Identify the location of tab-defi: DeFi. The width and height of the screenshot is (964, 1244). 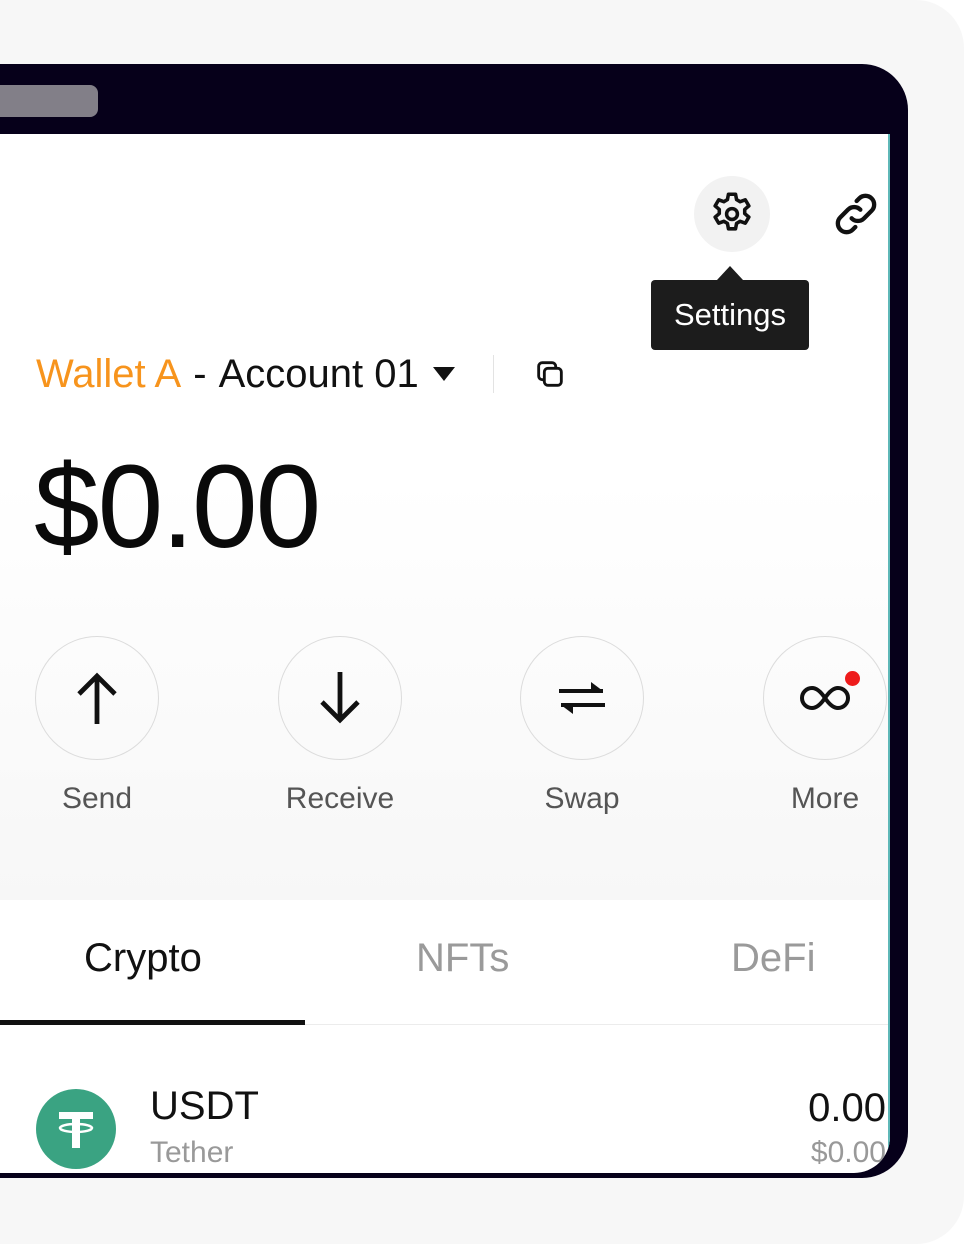
(773, 958).